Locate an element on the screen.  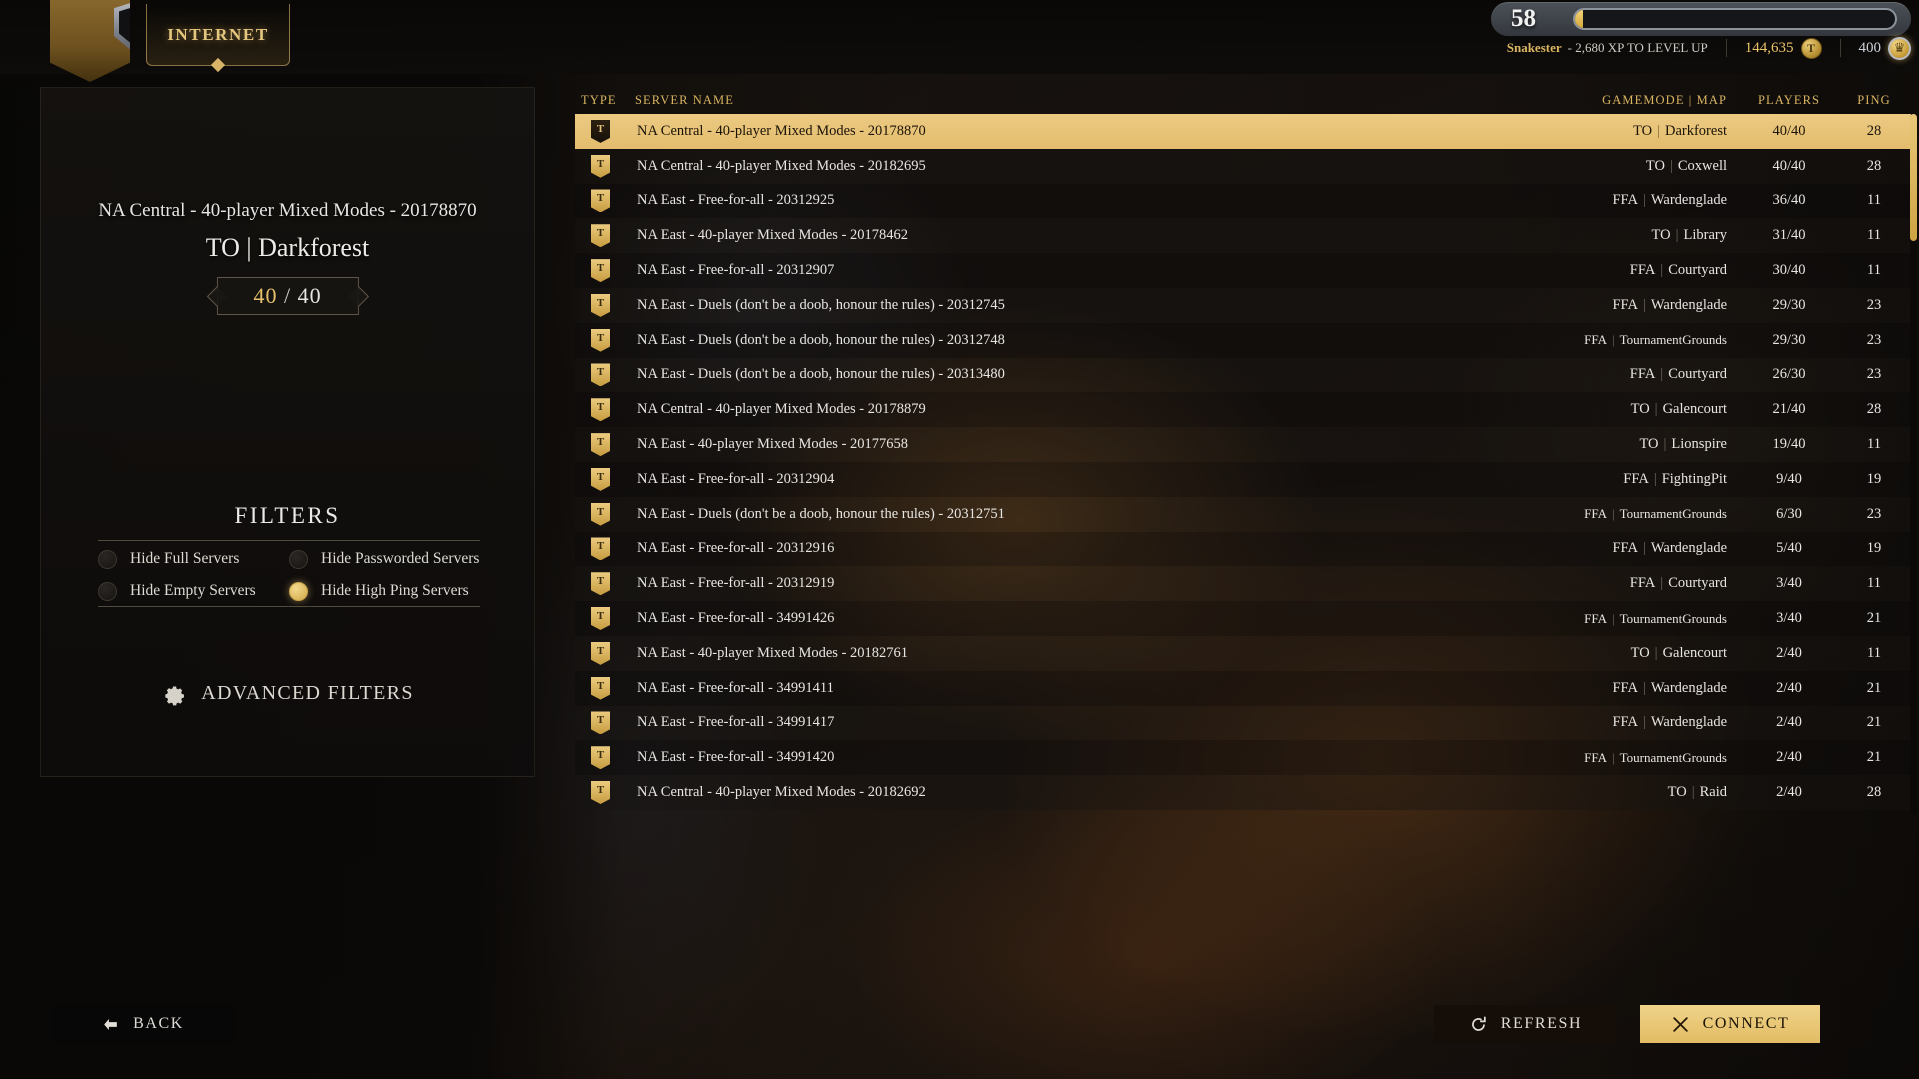
player-name: Snakester is located at coordinates (1534, 47).